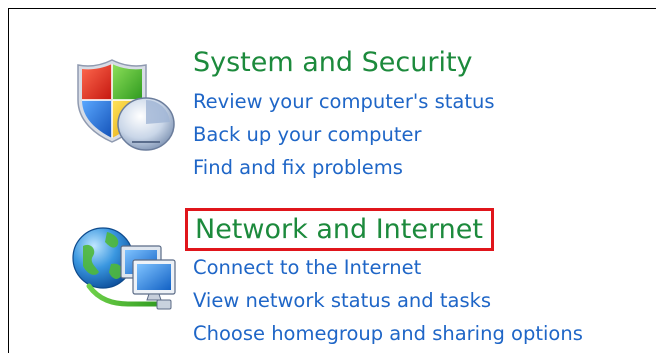  Describe the element at coordinates (125, 268) in the screenshot. I see `network-globe-icon` at that location.